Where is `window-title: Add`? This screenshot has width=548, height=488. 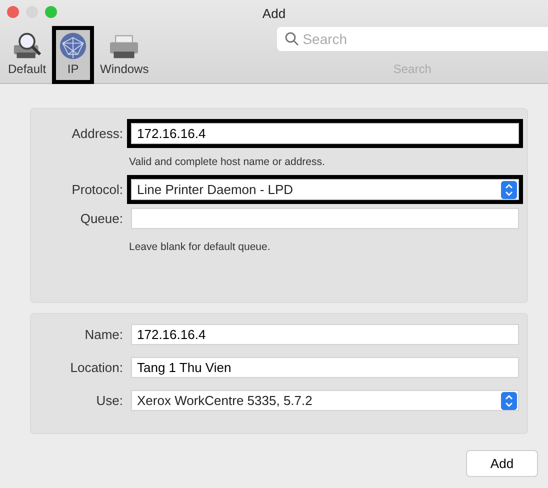 window-title: Add is located at coordinates (274, 13).